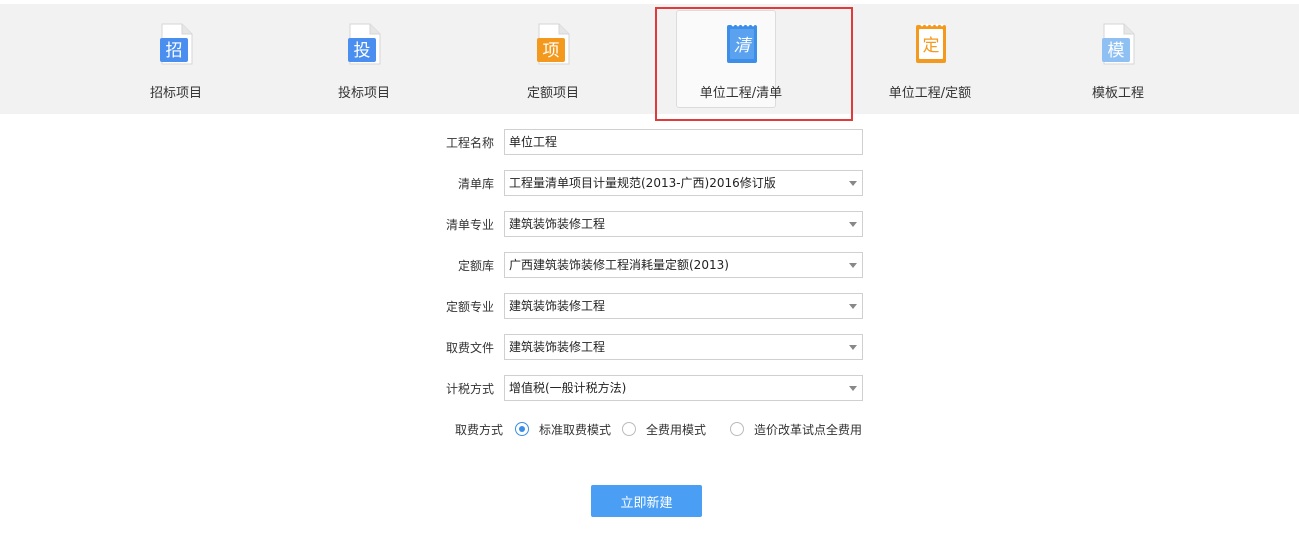  I want to click on quota-library-value: 广西建筑装饰装修工程消耗量定额(2013), so click(619, 265).